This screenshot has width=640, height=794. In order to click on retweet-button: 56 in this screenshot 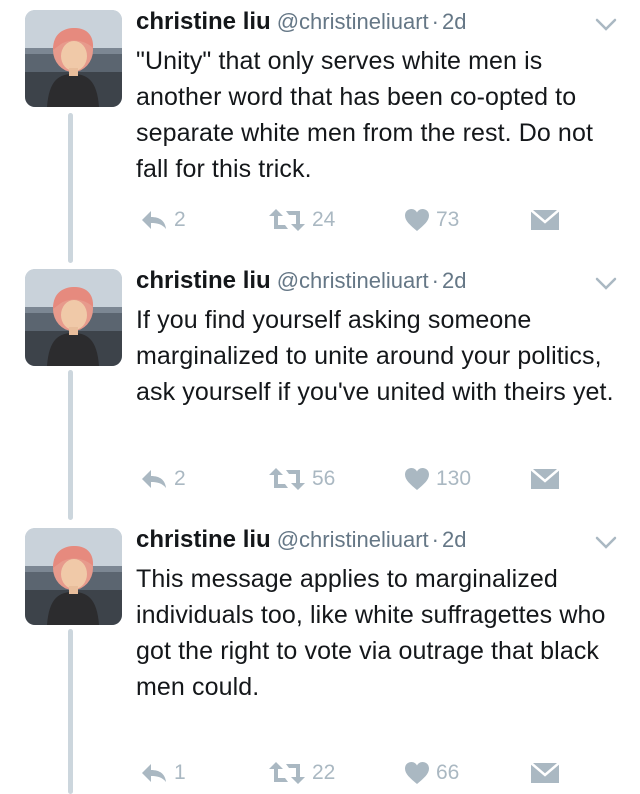, I will do `click(301, 479)`.